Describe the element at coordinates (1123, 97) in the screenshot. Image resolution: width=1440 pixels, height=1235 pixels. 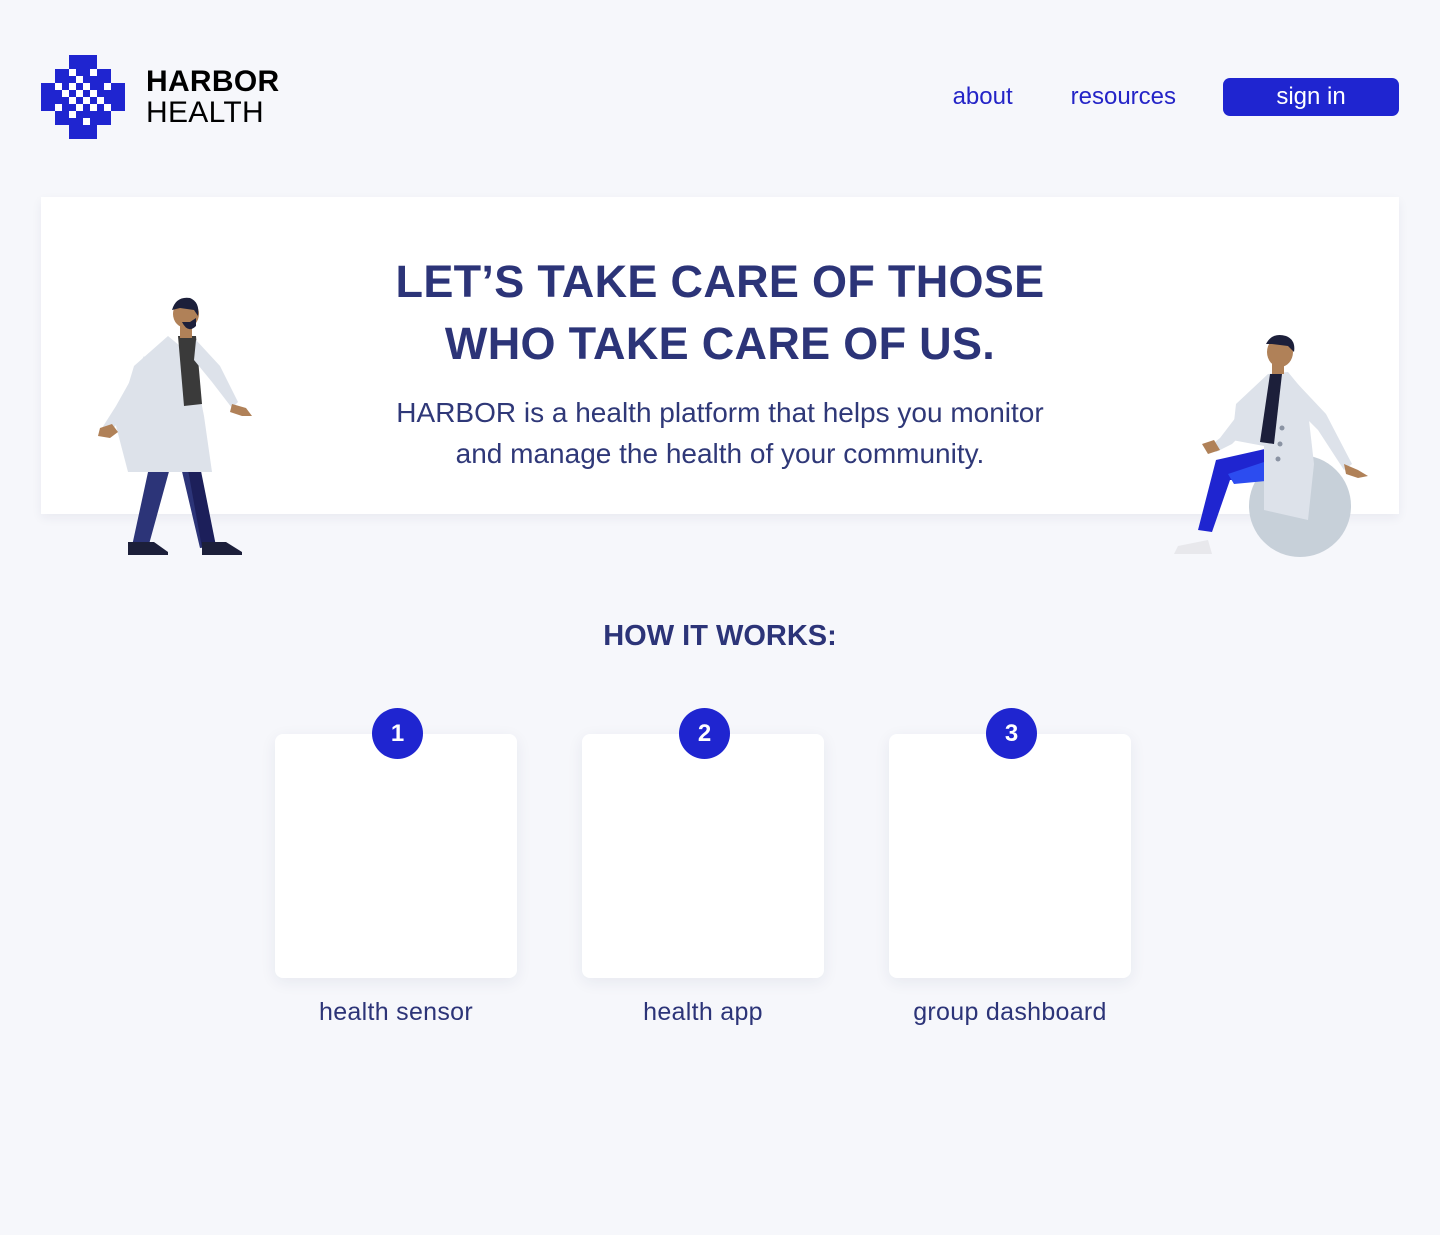
I see `nav-link-resources: resources` at that location.